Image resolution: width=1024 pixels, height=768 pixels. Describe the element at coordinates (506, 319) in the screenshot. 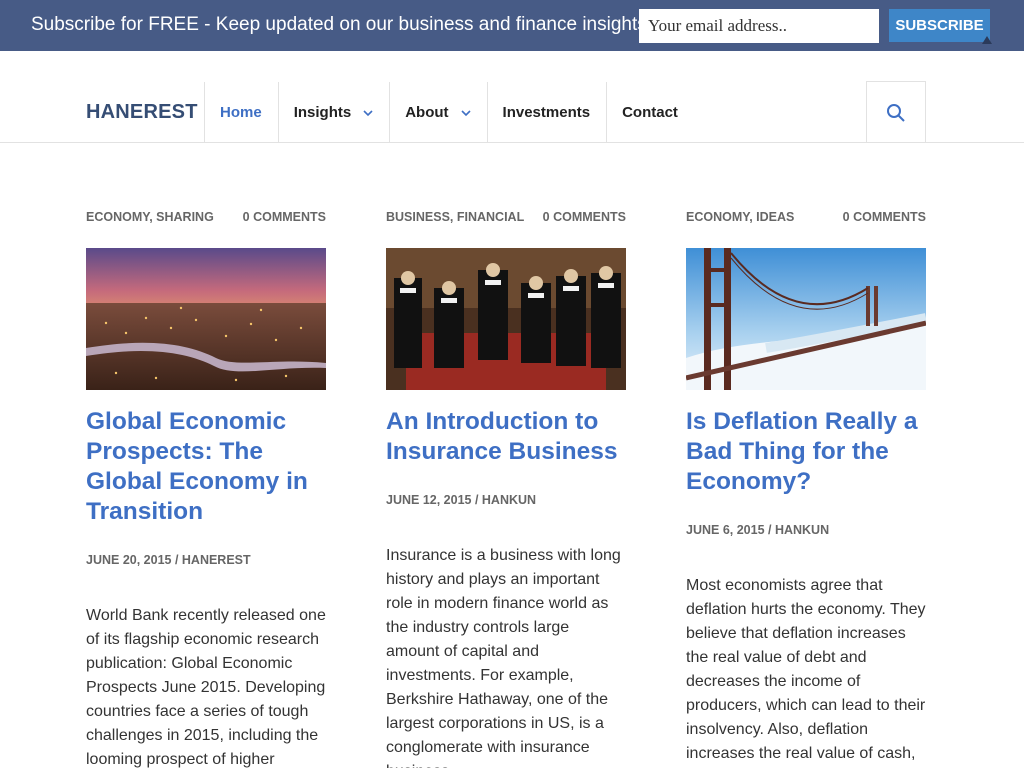

I see `post-image-painting` at that location.